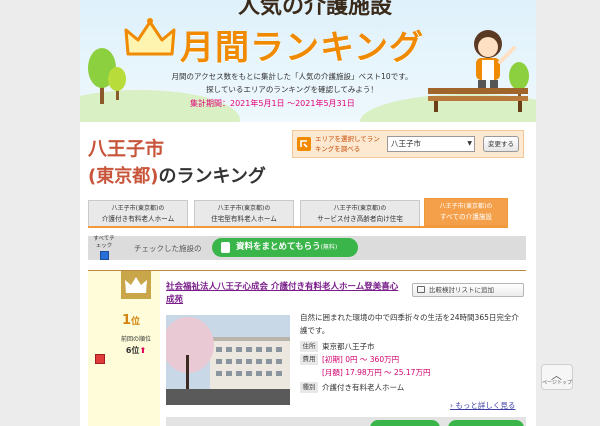  Describe the element at coordinates (138, 213) in the screenshot. I see `tab-care-home: 八王子市(東京都)の 介護付き有料老人ホーム` at that location.